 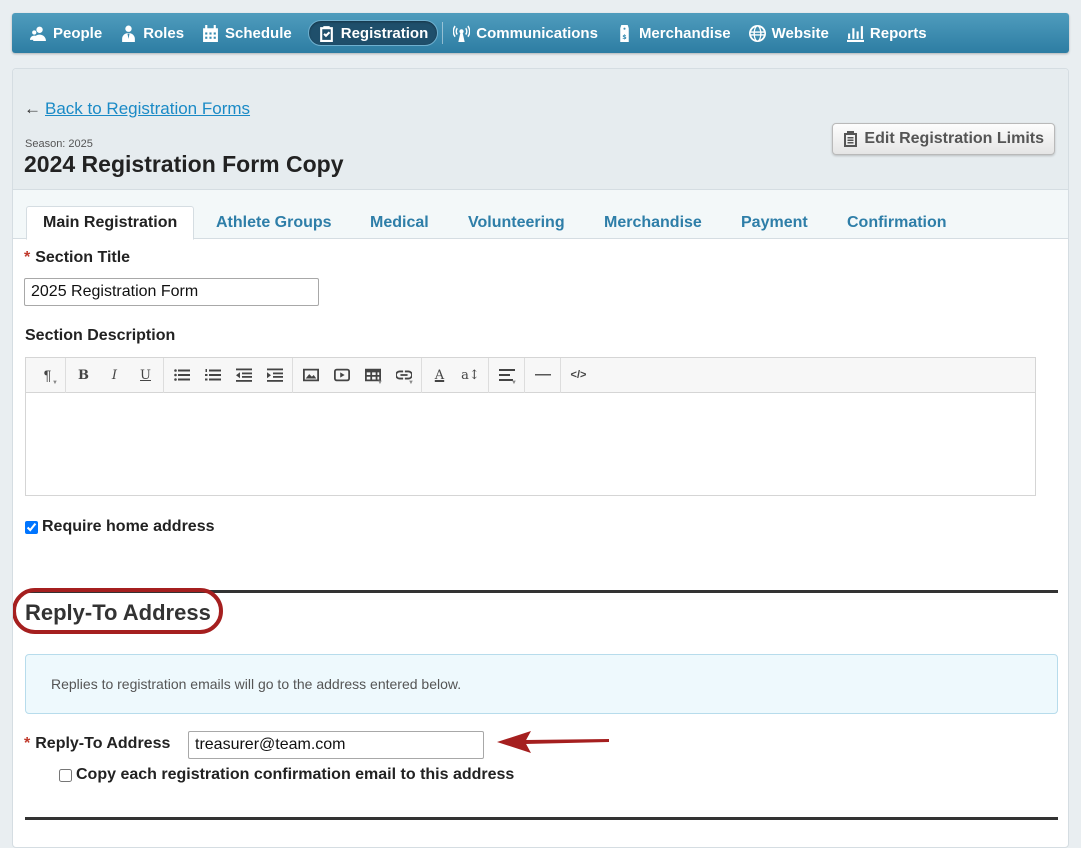 What do you see at coordinates (97, 744) in the screenshot?
I see `reply-to-field-label: * Reply-To Address` at bounding box center [97, 744].